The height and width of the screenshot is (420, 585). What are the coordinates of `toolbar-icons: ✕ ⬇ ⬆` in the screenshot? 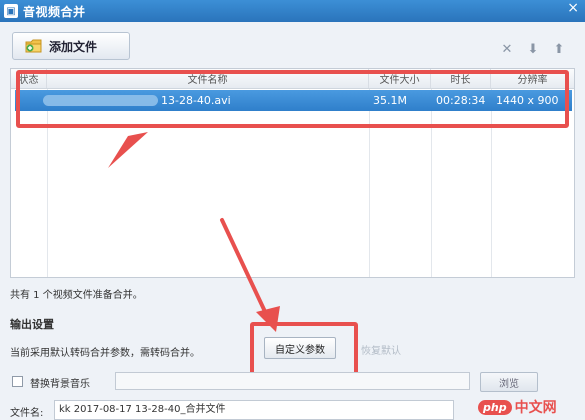 It's located at (533, 49).